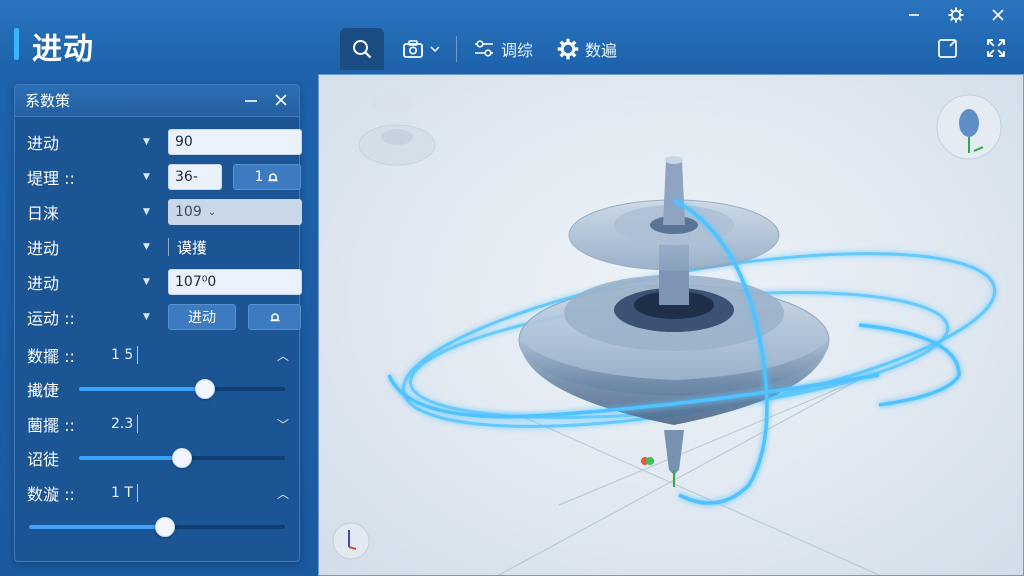  What do you see at coordinates (266, 100) in the screenshot?
I see `panel-controls` at bounding box center [266, 100].